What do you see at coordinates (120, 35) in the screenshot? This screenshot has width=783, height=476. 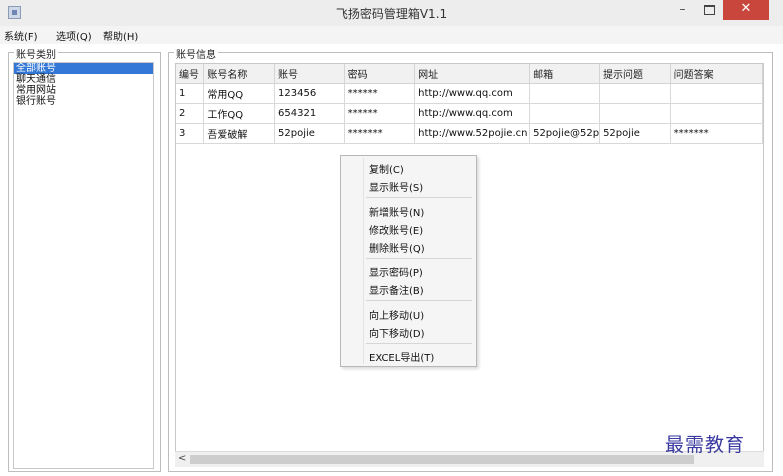 I see `menu-help: 帮助(H)` at bounding box center [120, 35].